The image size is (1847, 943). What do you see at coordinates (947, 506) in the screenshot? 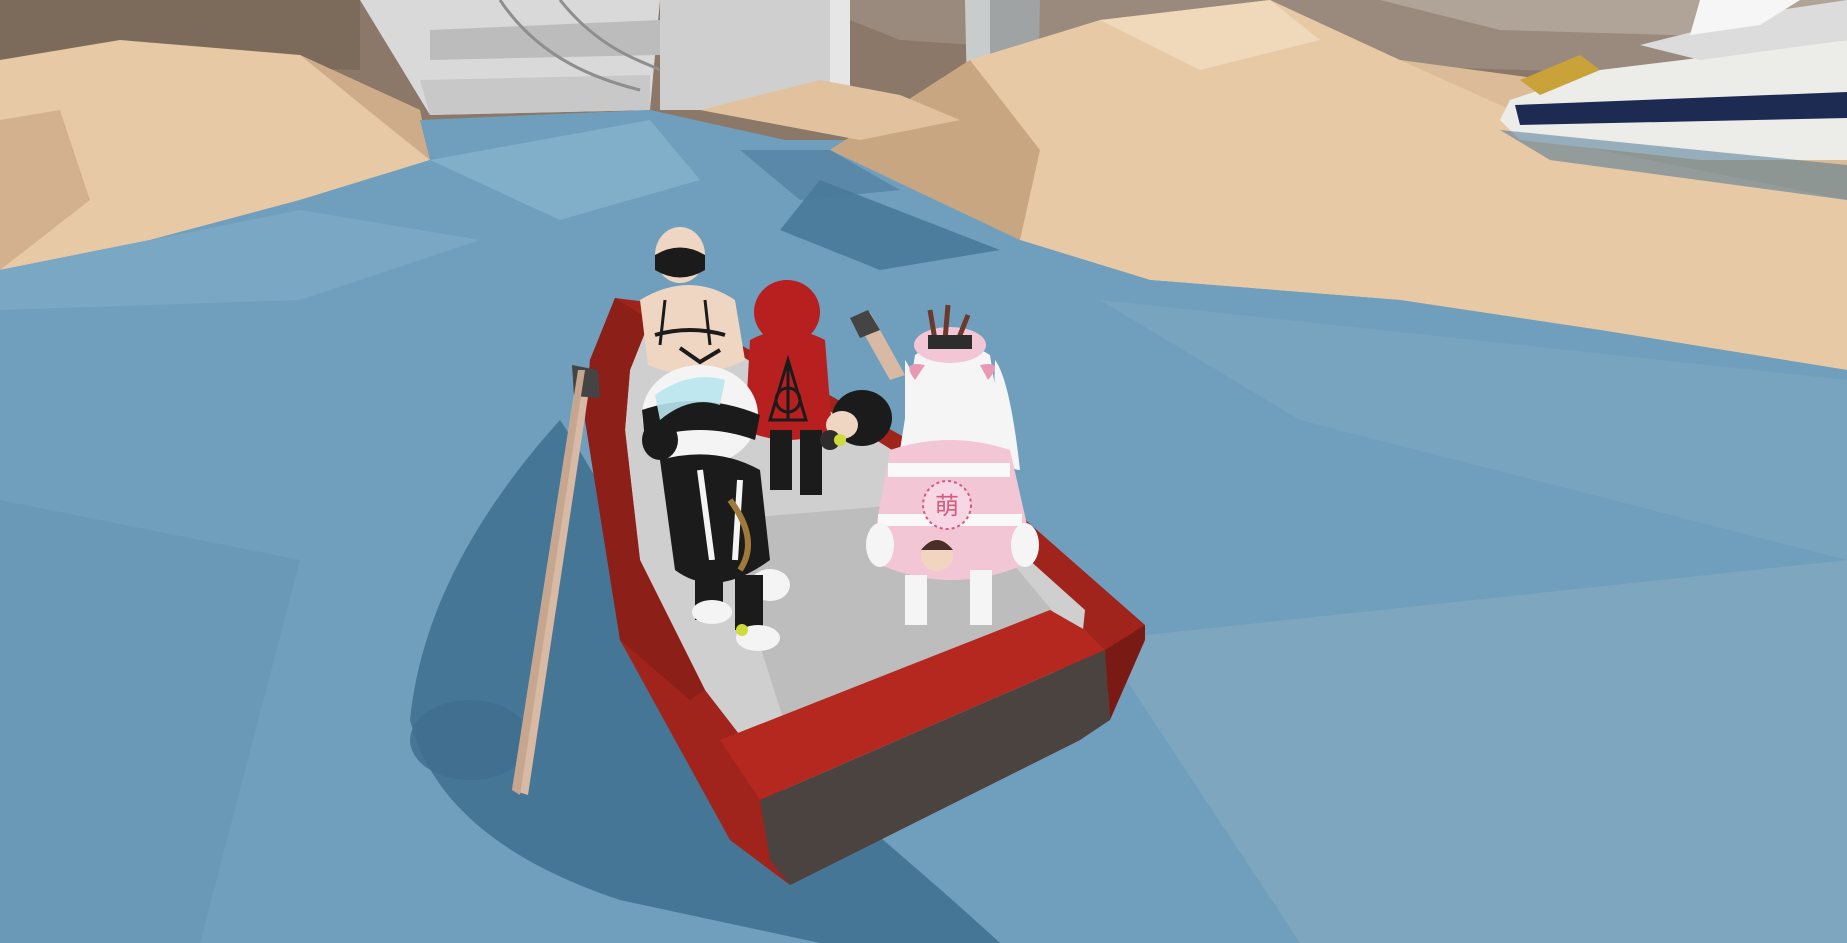
I see `shirt-glyph: 萌` at bounding box center [947, 506].